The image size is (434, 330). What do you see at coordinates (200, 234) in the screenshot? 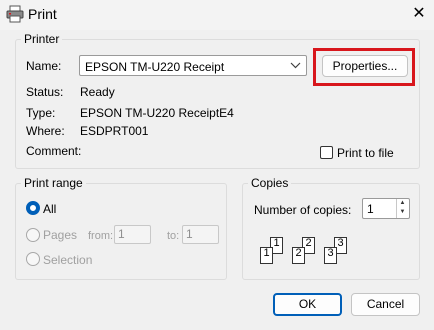
I see `to-input: 1` at bounding box center [200, 234].